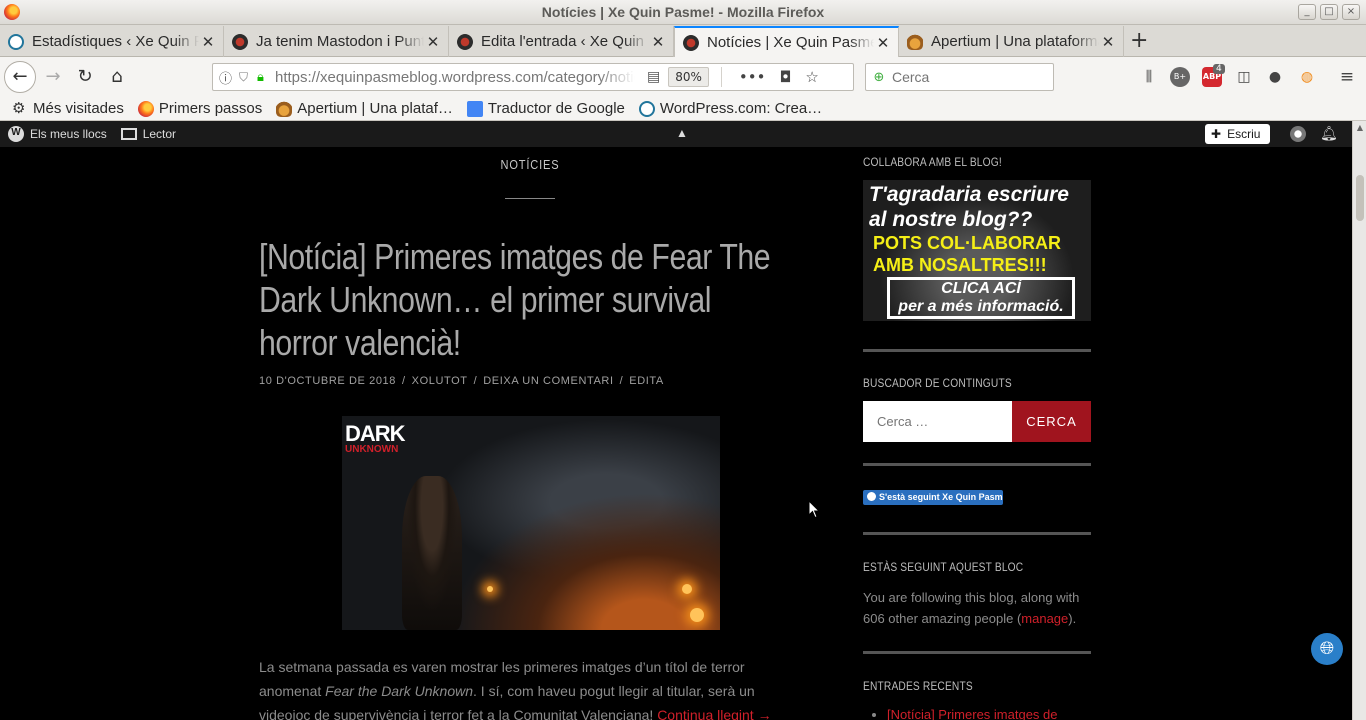 The height and width of the screenshot is (720, 1366). What do you see at coordinates (360, 342) in the screenshot?
I see `post-title-line: horror valencià!` at bounding box center [360, 342].